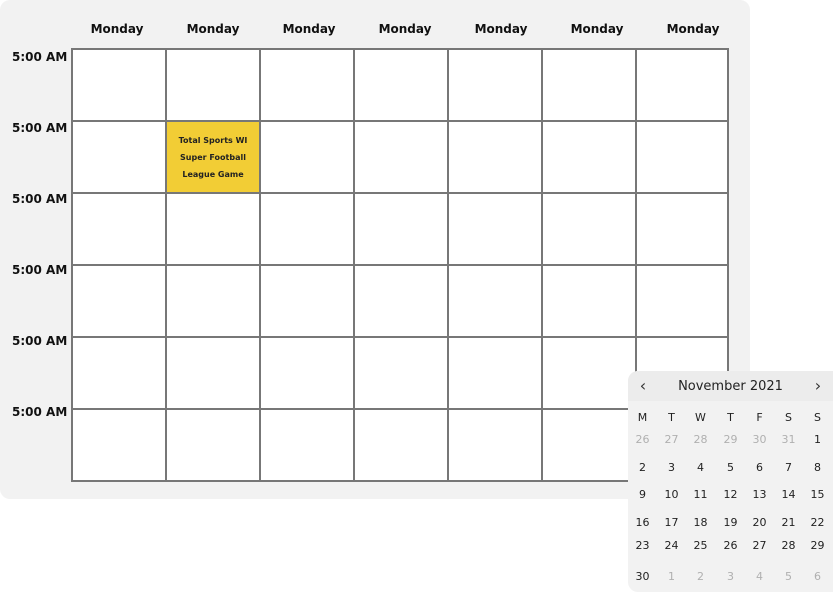  I want to click on calendar-day: 24, so click(671, 545).